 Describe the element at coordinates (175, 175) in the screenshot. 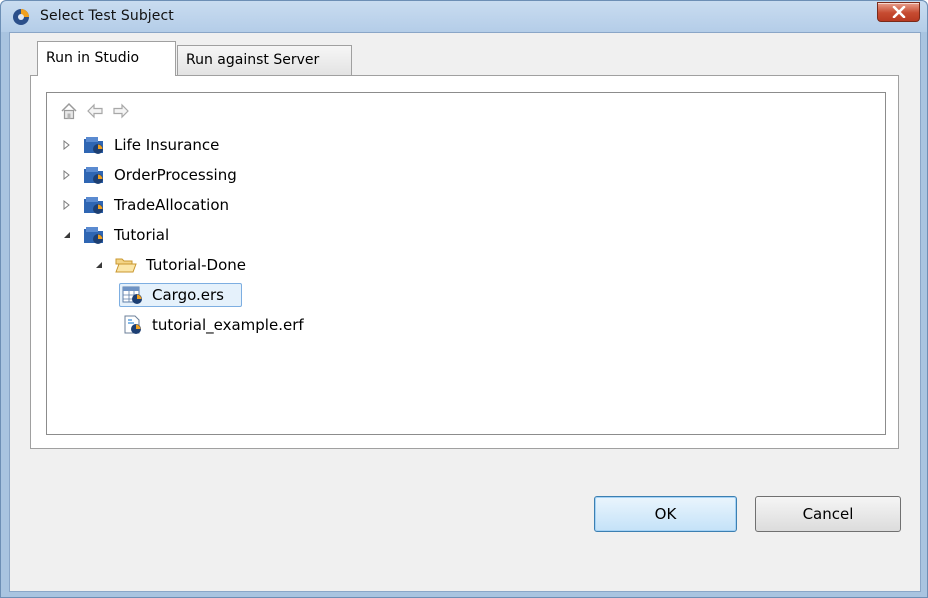

I see `tree-item-label: OrderProcessing` at that location.